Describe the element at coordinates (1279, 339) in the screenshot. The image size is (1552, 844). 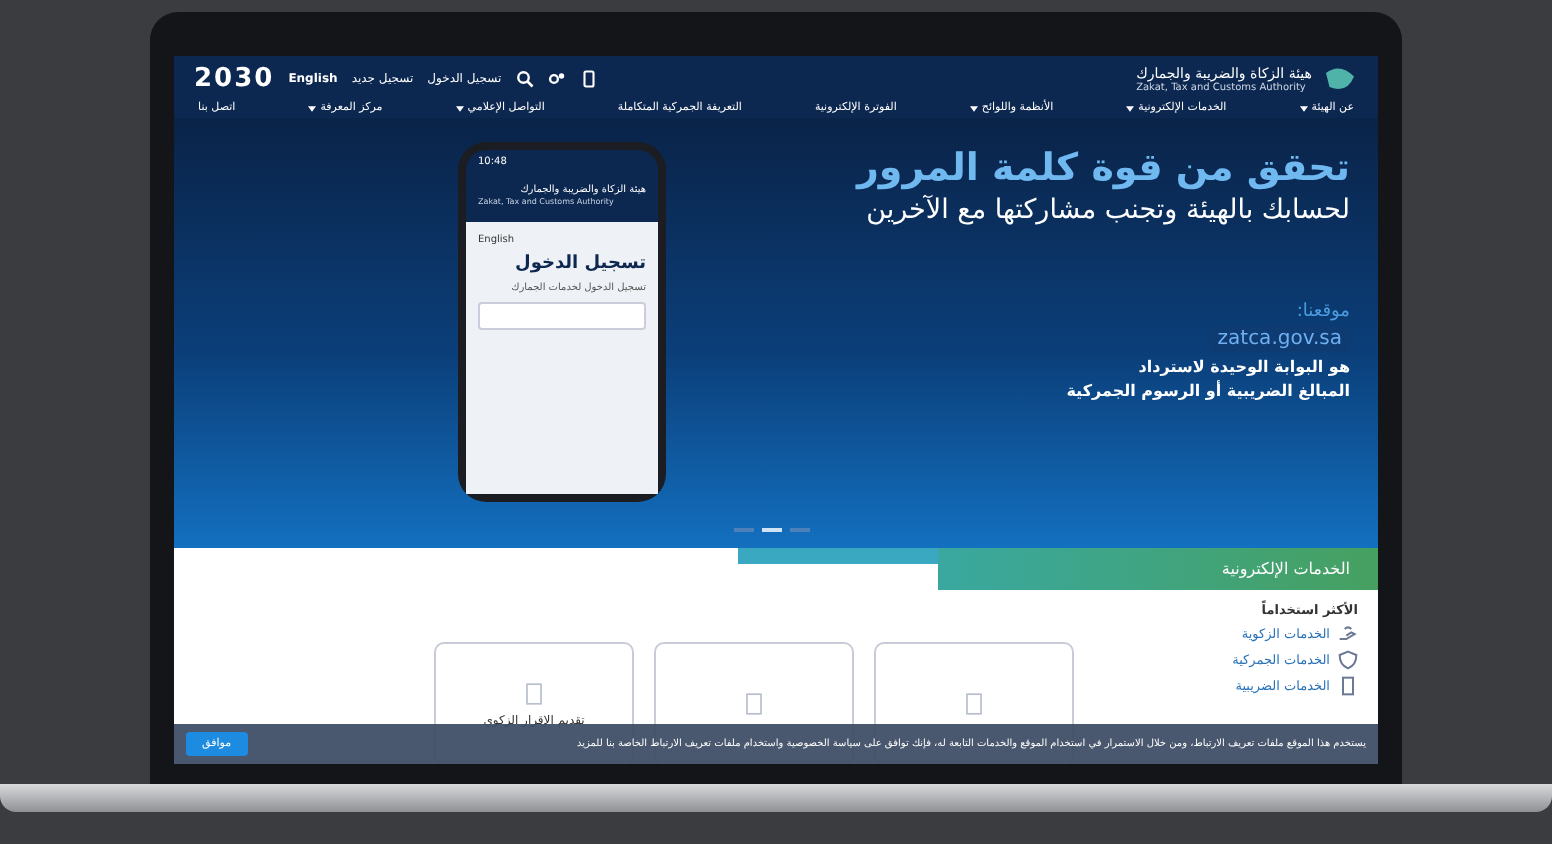
I see `site-address: zatca.gov.sa` at that location.